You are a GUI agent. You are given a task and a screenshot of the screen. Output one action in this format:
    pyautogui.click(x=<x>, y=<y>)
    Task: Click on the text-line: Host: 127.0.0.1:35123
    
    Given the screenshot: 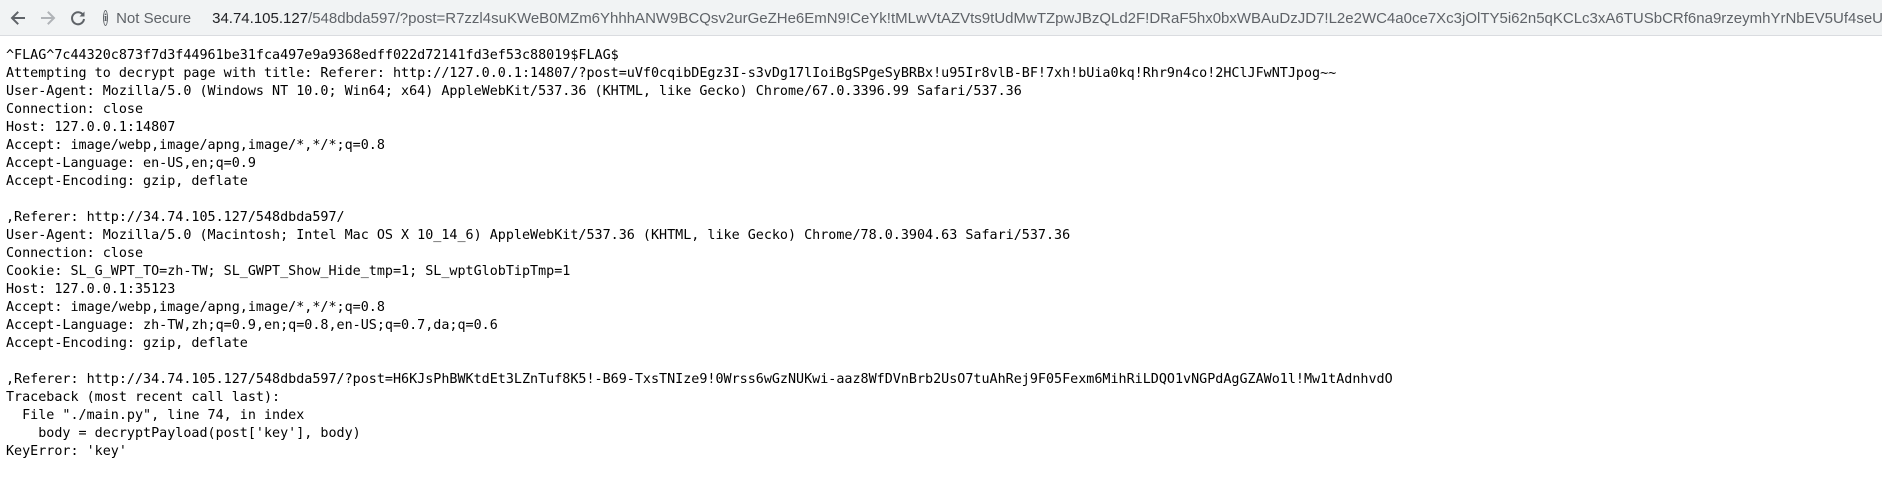 What is the action you would take?
    pyautogui.click(x=91, y=289)
    